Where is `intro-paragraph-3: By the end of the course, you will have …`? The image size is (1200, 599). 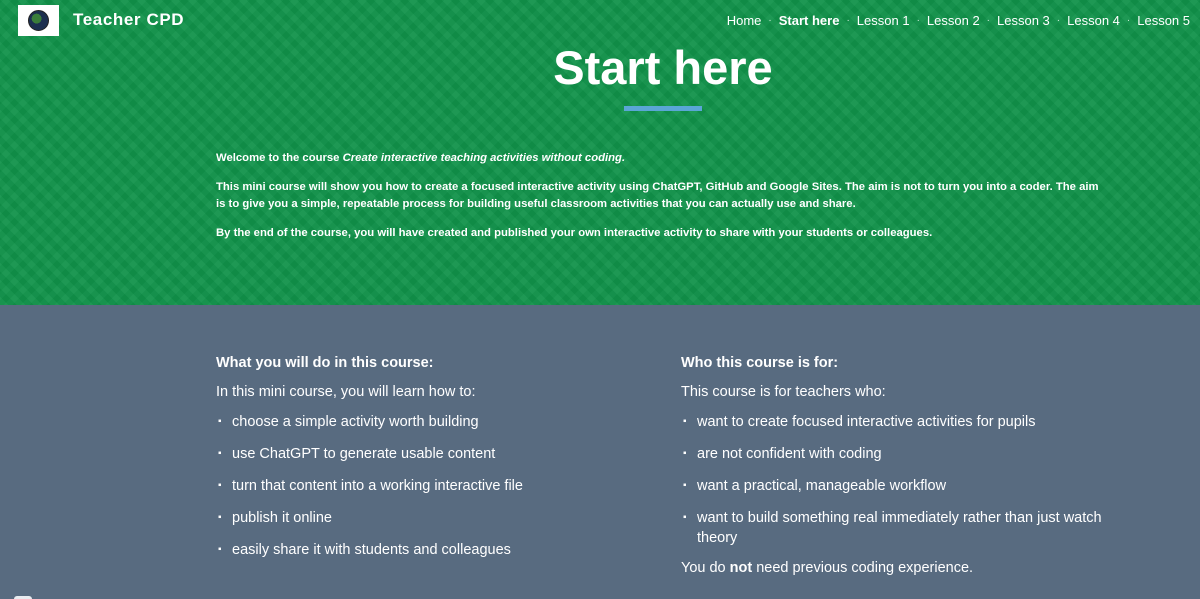 intro-paragraph-3: By the end of the course, you will have … is located at coordinates (574, 233).